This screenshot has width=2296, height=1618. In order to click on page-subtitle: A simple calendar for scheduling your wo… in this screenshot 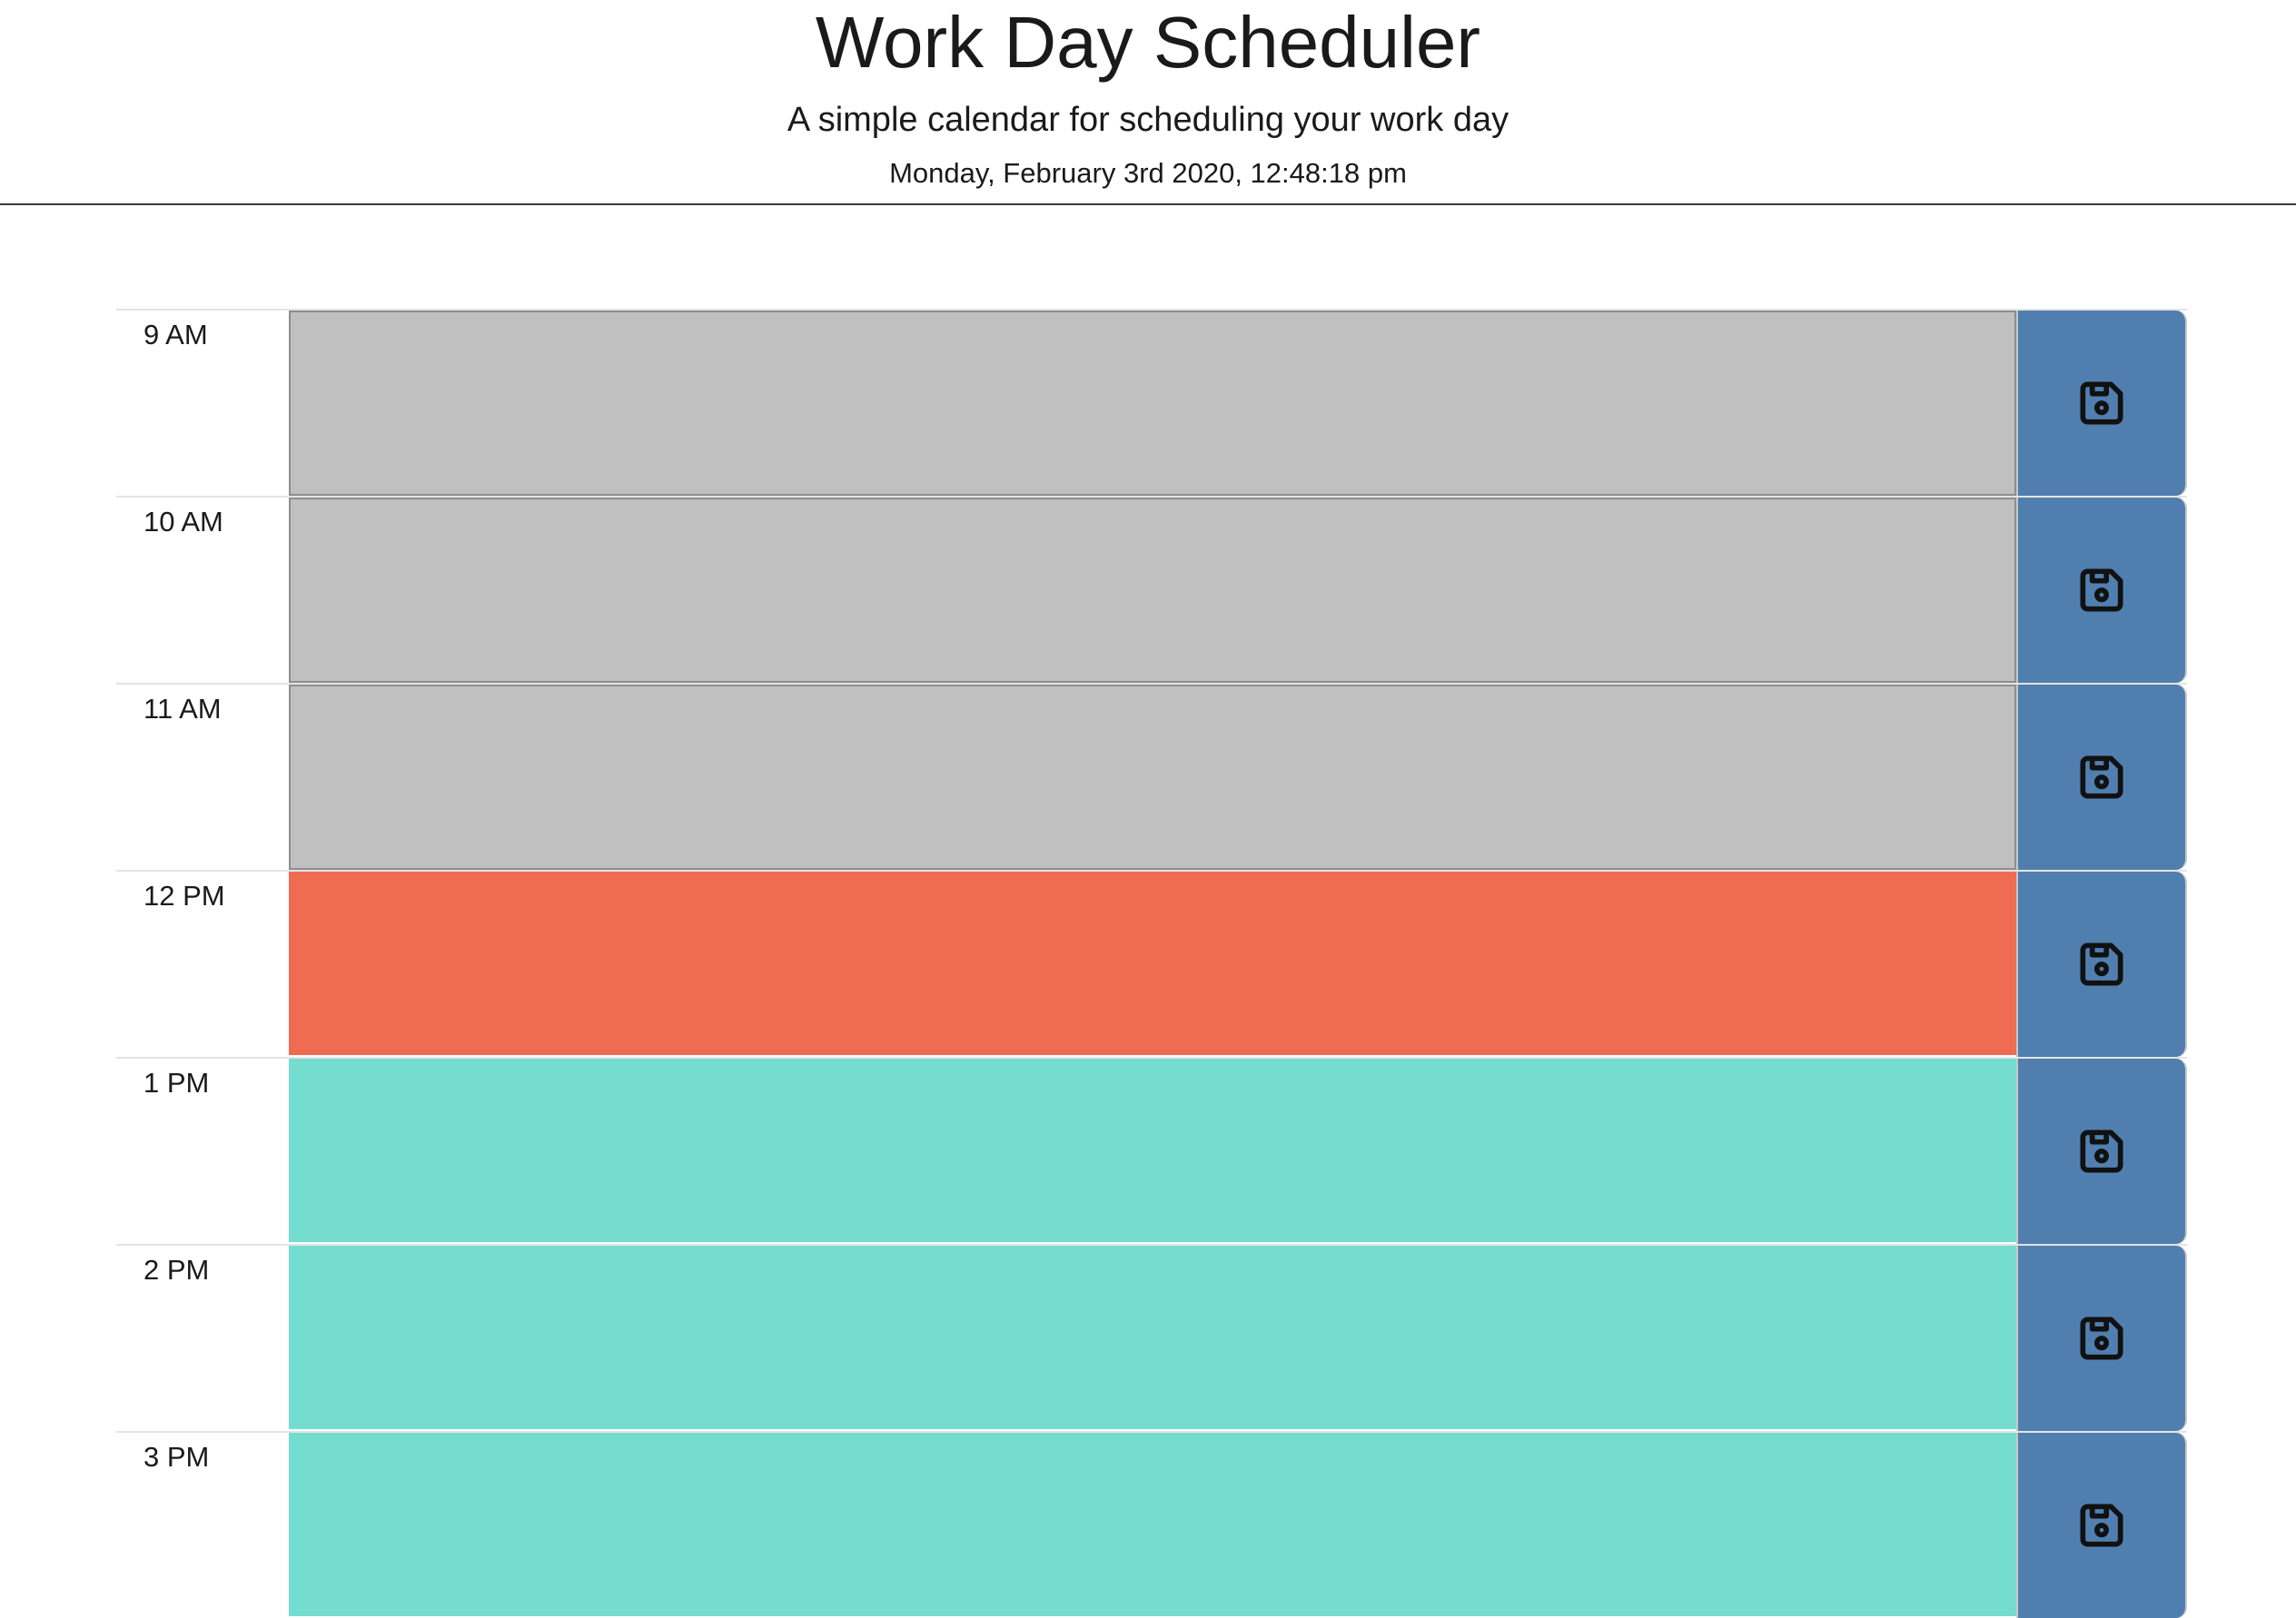, I will do `click(1148, 120)`.